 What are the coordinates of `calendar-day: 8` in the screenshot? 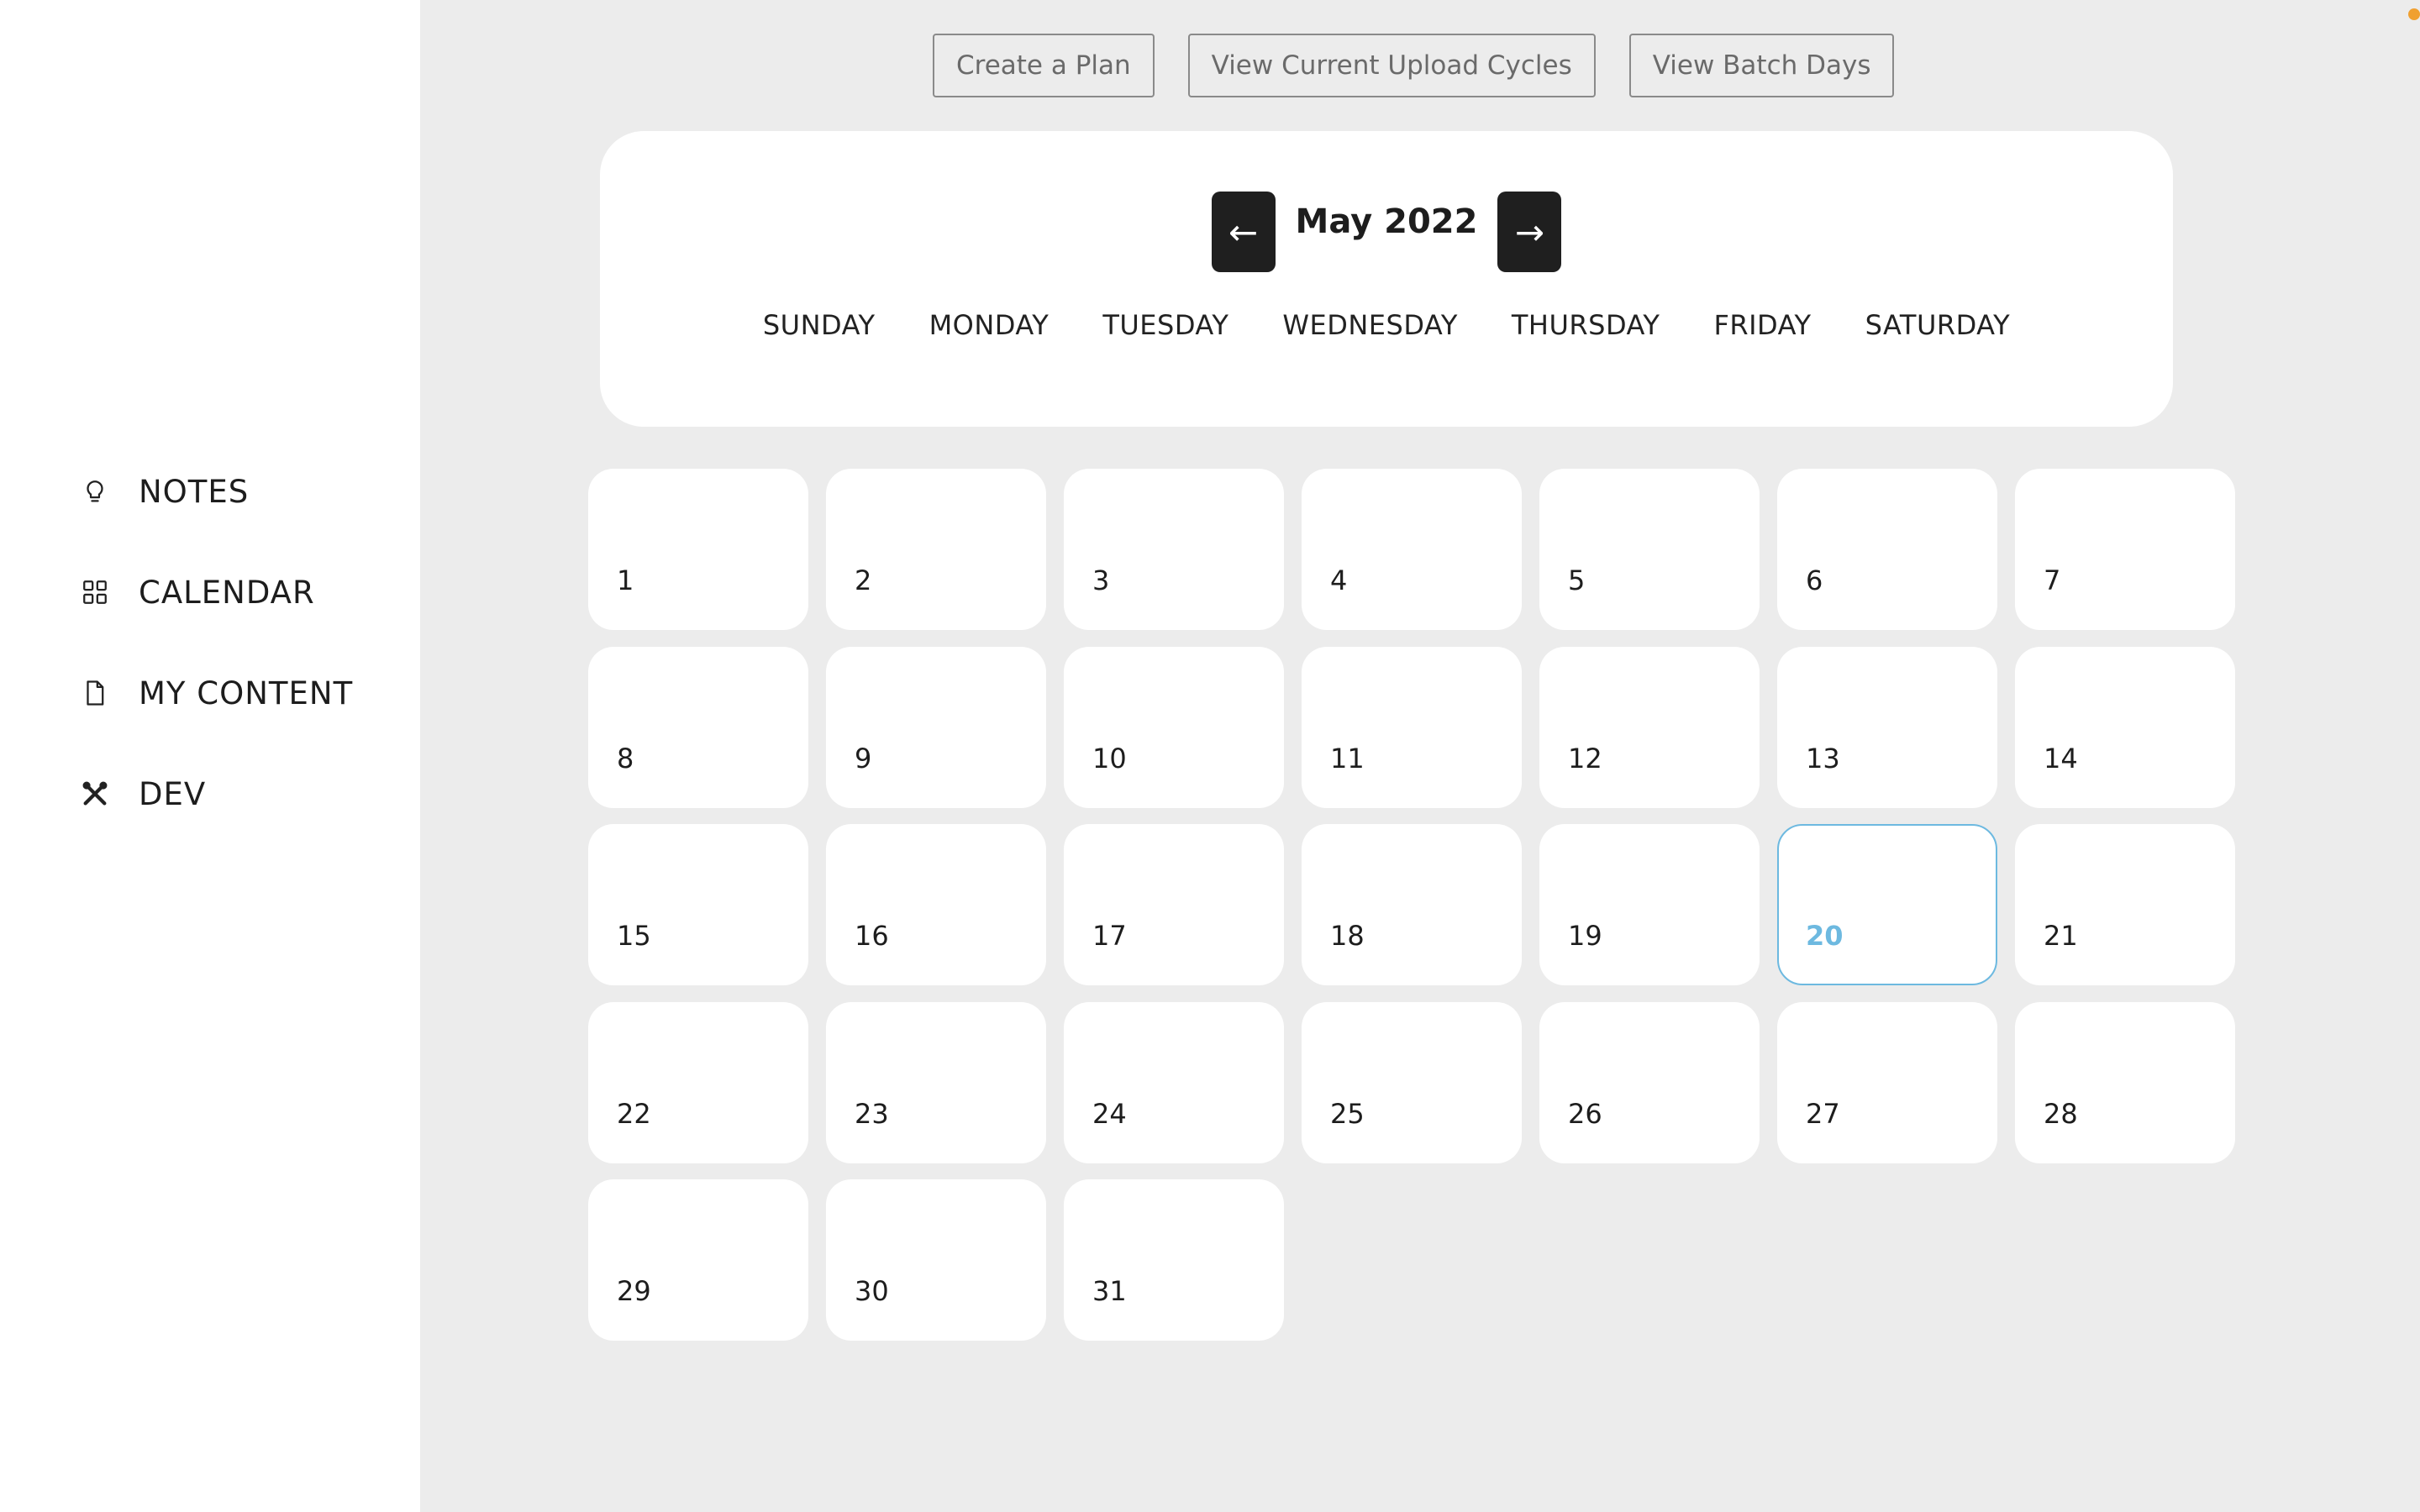 It's located at (698, 727).